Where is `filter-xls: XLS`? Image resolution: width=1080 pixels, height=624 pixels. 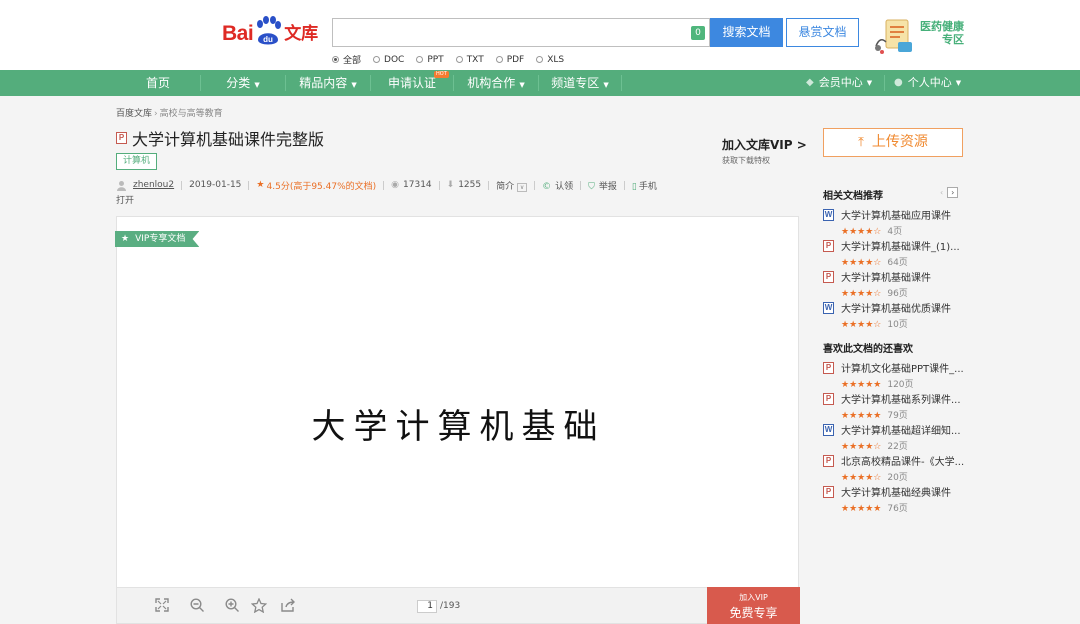
filter-xls: XLS is located at coordinates (550, 59).